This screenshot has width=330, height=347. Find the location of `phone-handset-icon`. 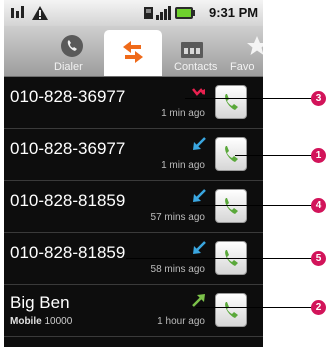

phone-handset-icon is located at coordinates (72, 46).